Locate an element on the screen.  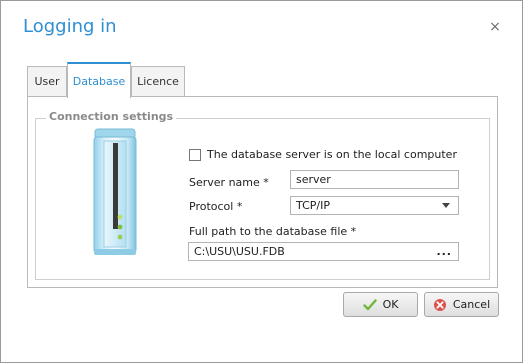
tab-database: Database is located at coordinates (99, 80).